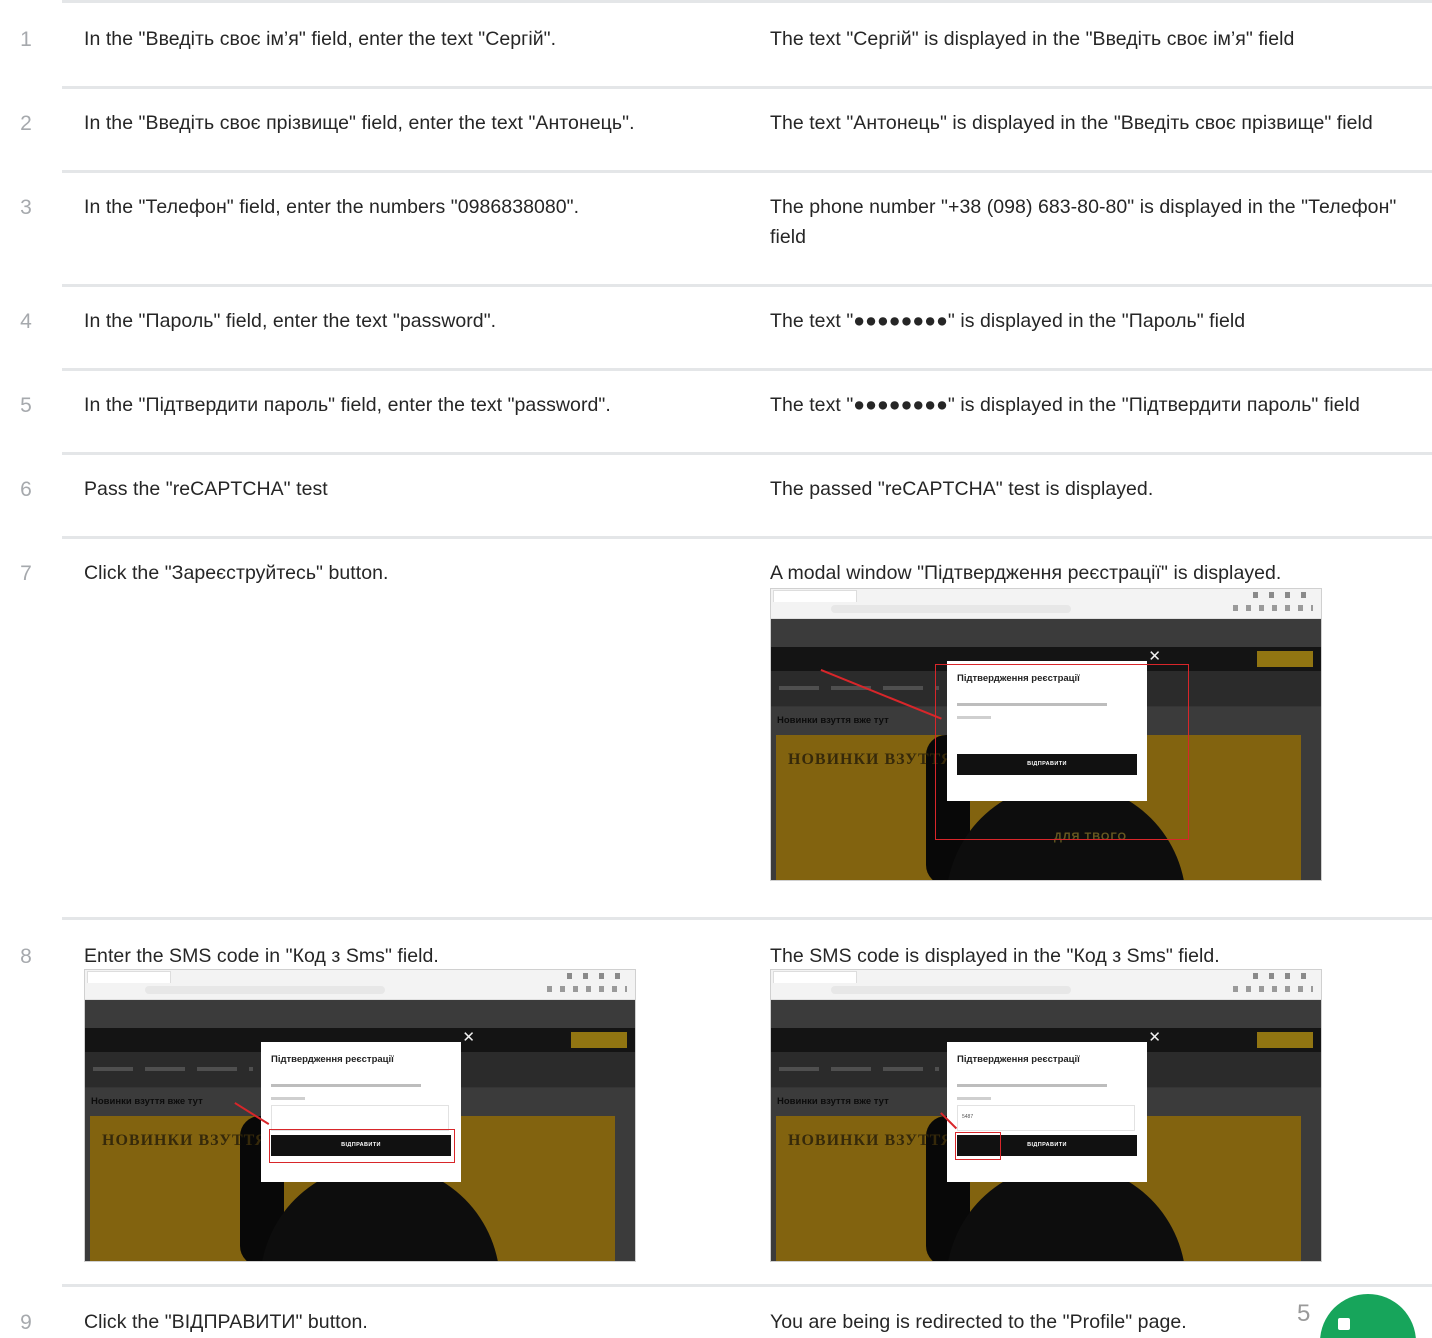 Image resolution: width=1432 pixels, height=1338 pixels. I want to click on page-number: 5, so click(1304, 1313).